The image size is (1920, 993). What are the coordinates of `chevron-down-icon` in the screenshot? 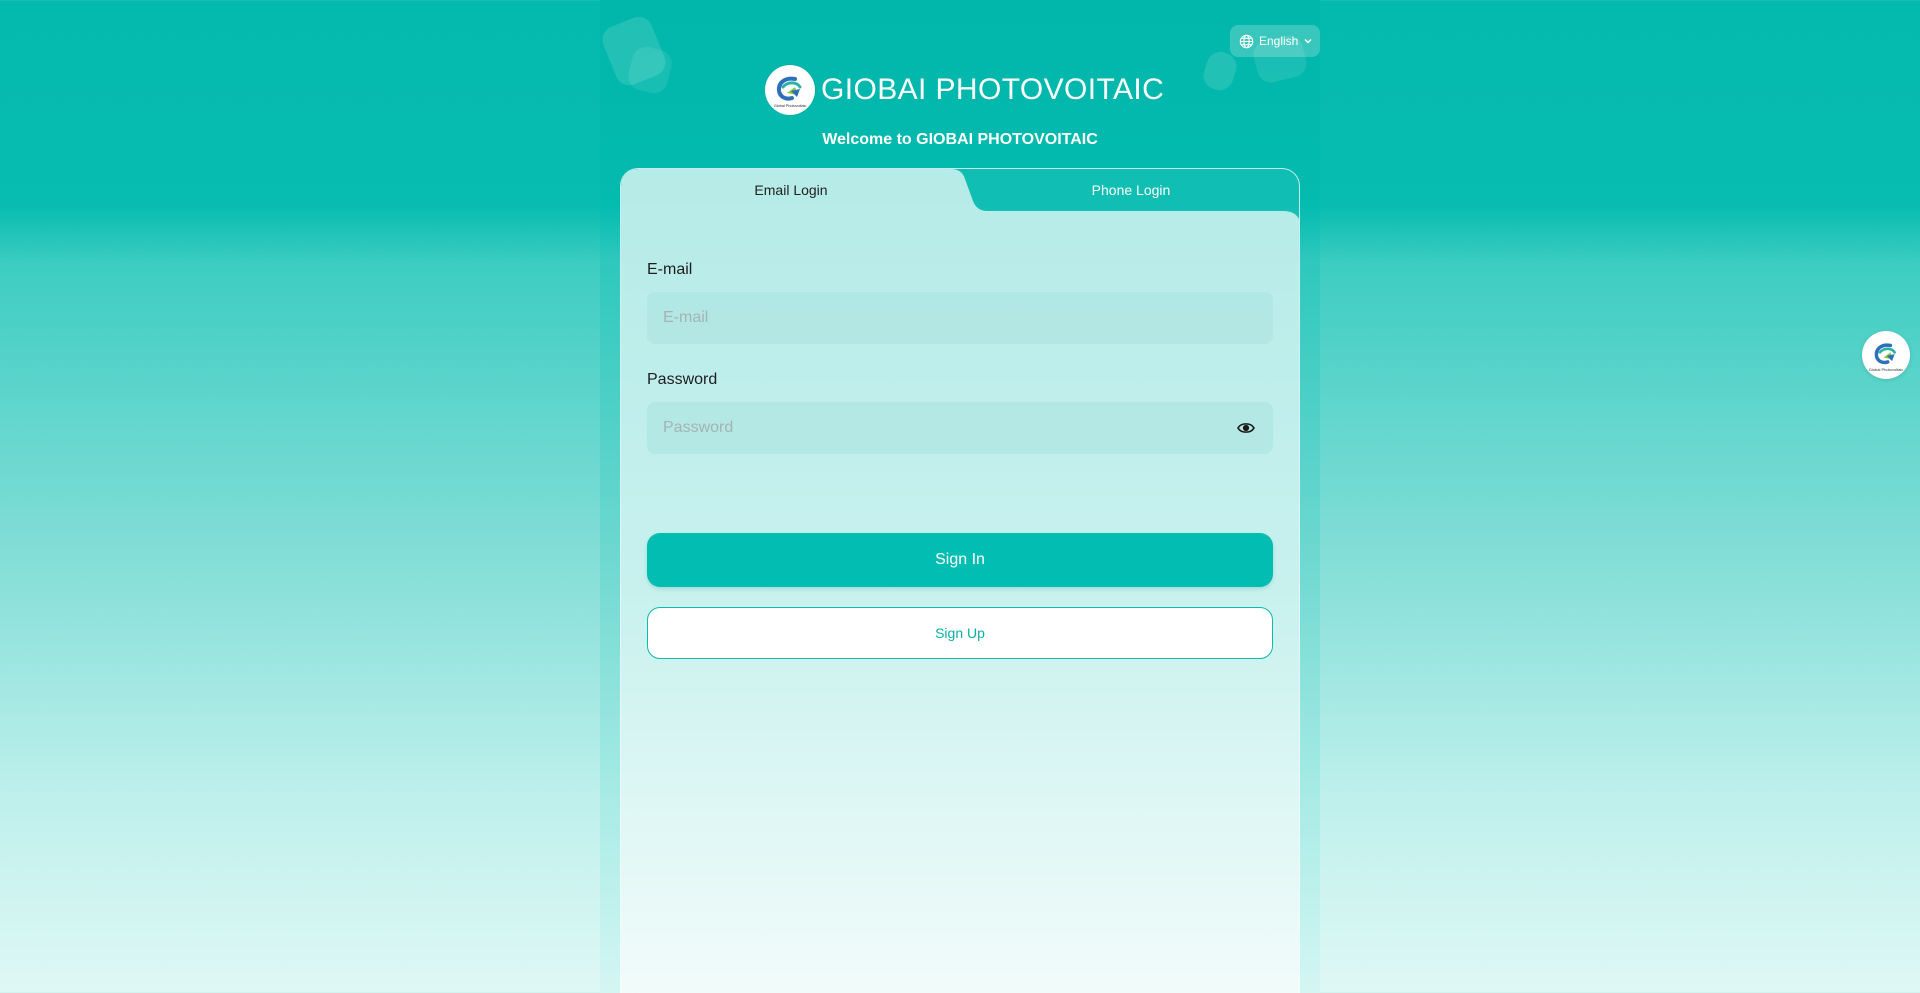 It's located at (1308, 41).